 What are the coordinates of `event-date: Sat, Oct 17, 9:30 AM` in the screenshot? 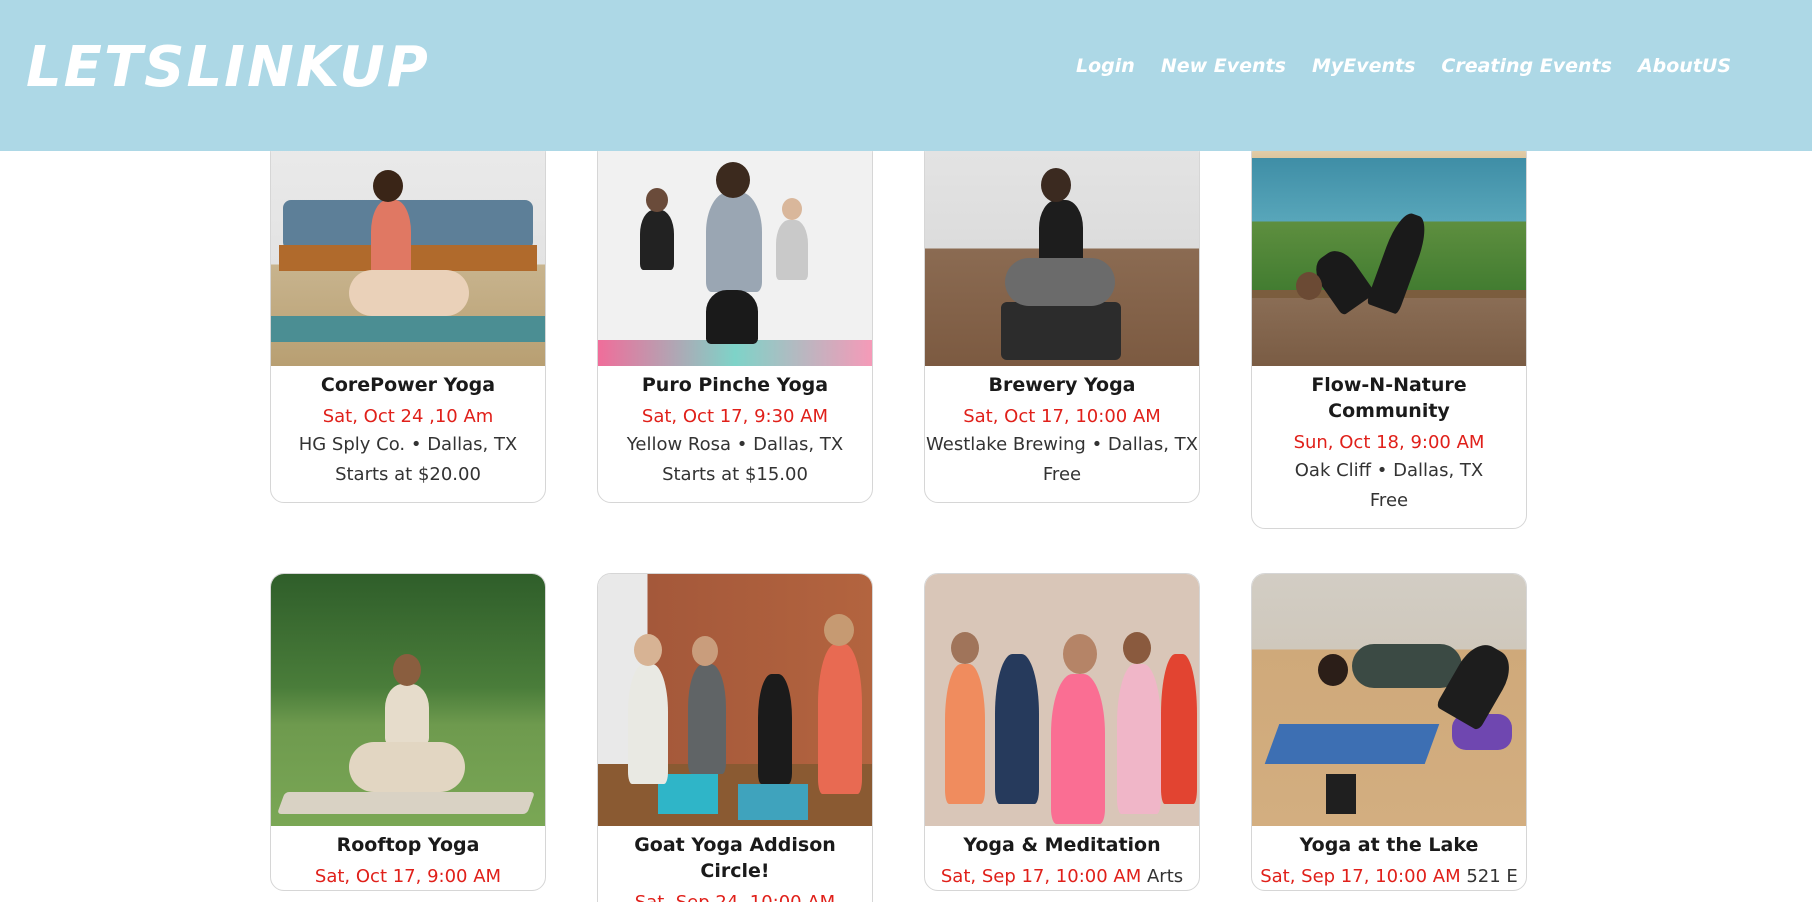 It's located at (735, 416).